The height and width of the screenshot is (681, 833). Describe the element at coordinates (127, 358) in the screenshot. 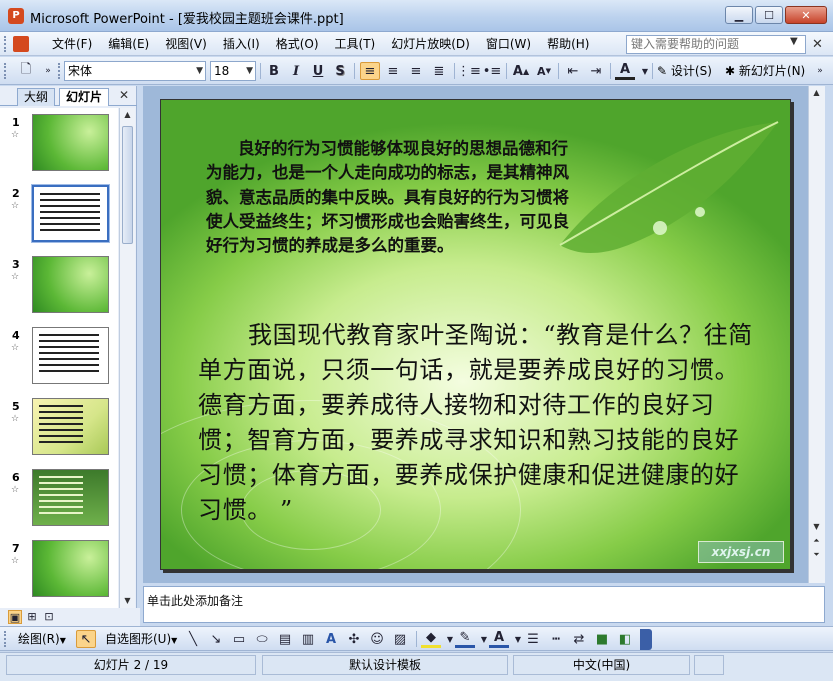

I see `panel-scrollbar: ▲ ▼` at that location.